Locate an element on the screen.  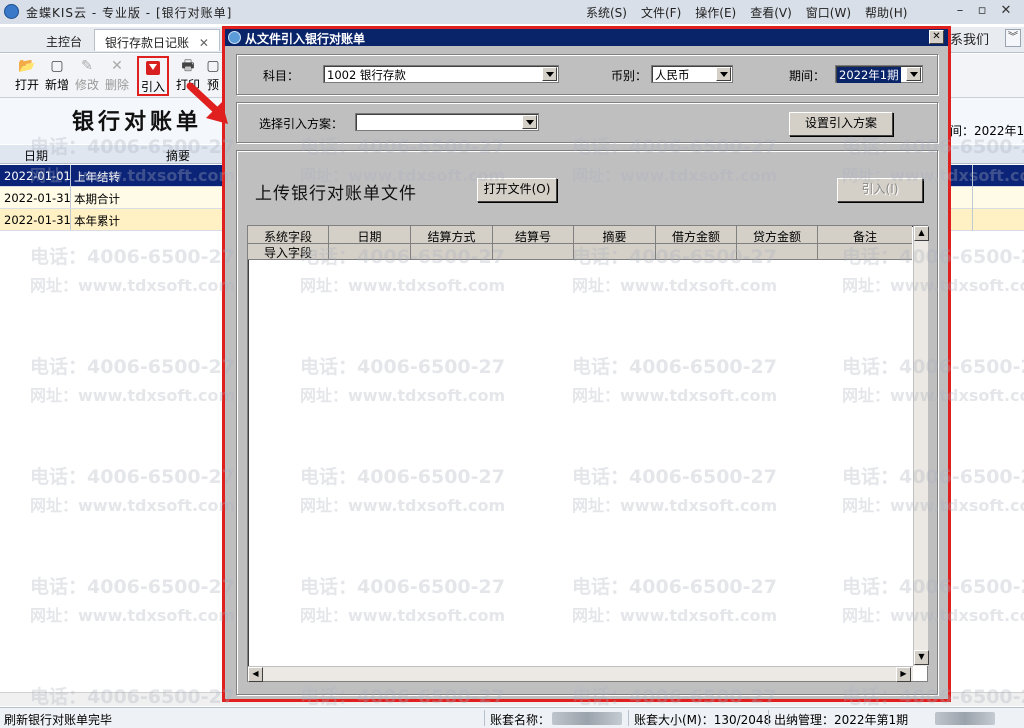
setup-scheme-button: 设置引入方案 is located at coordinates (841, 124).